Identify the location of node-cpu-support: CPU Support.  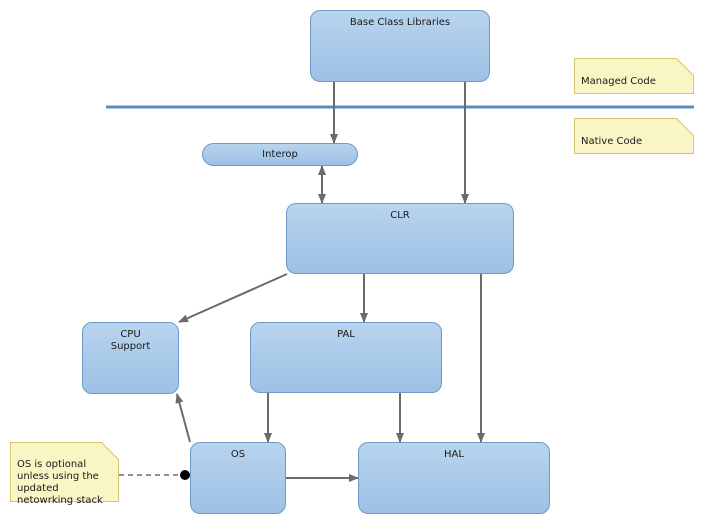
(130, 358).